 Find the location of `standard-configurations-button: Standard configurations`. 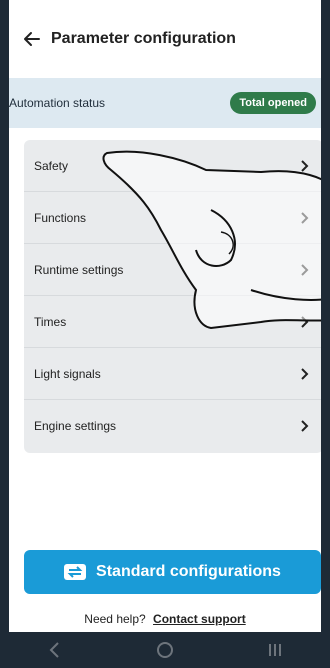

standard-configurations-button: Standard configurations is located at coordinates (172, 572).